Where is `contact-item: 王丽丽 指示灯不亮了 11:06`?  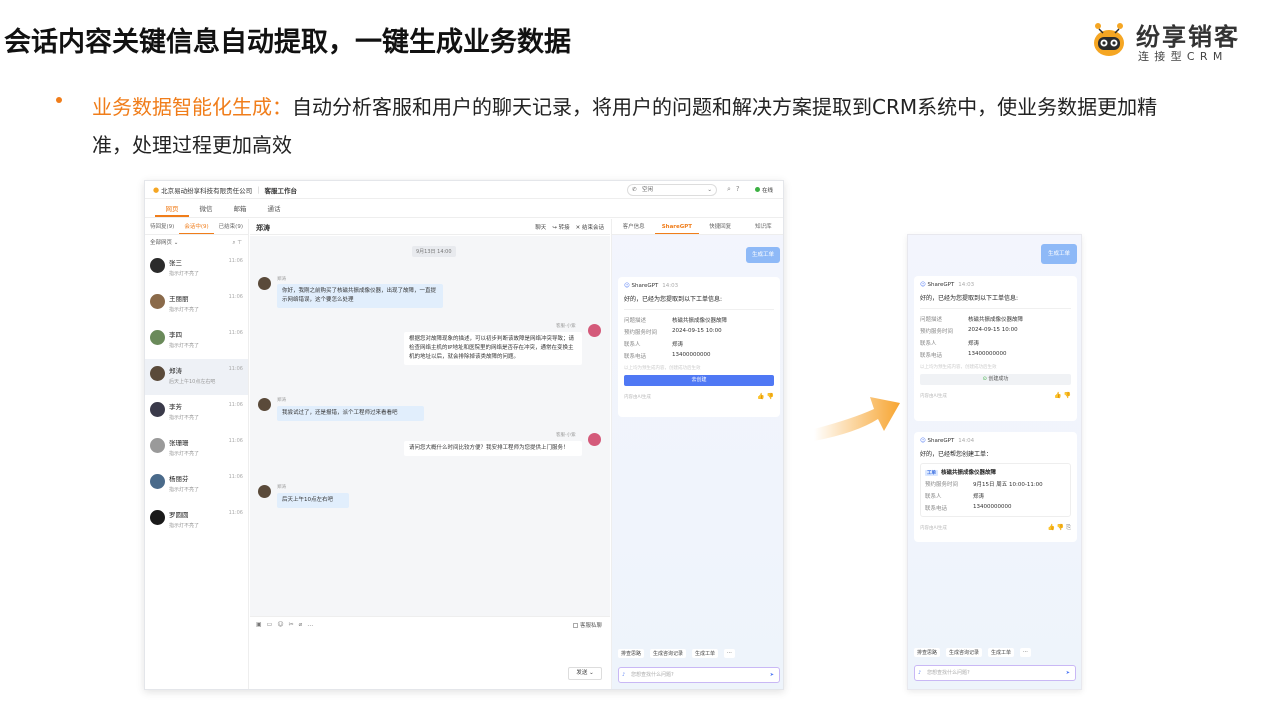 contact-item: 王丽丽 指示灯不亮了 11:06 is located at coordinates (196, 305).